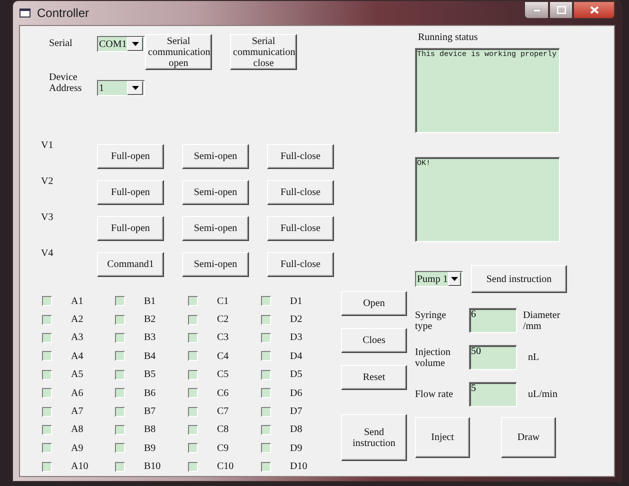  What do you see at coordinates (223, 320) in the screenshot?
I see `checkbox-label: C2` at bounding box center [223, 320].